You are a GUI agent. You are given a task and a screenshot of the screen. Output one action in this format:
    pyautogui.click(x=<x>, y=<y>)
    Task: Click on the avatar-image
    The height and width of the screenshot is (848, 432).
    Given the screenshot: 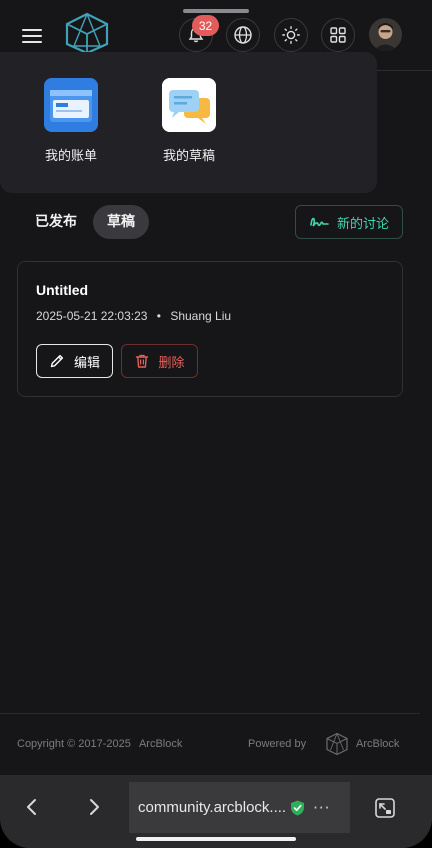 What is the action you would take?
    pyautogui.click(x=385, y=34)
    